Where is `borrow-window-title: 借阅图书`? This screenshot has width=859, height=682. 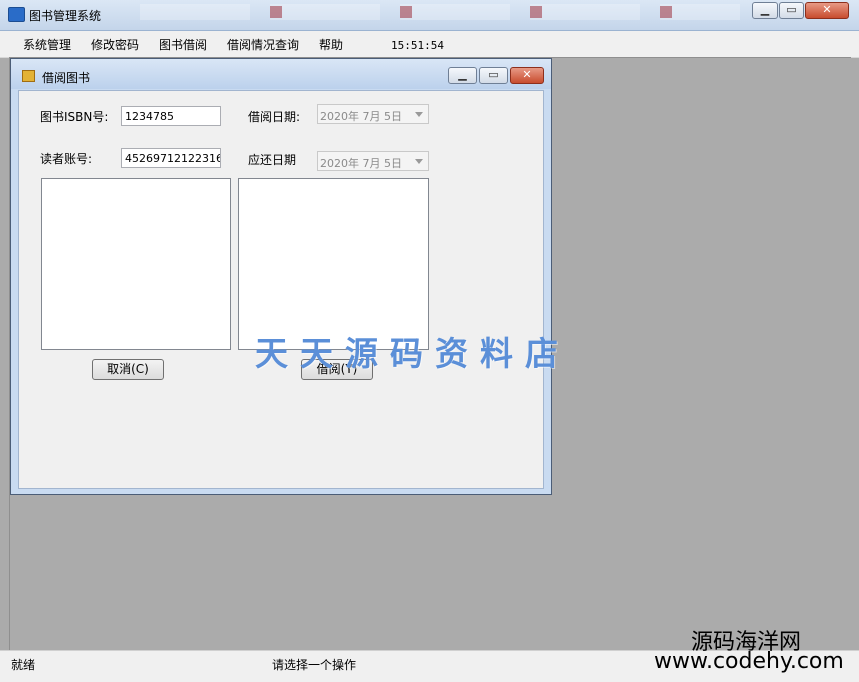 borrow-window-title: 借阅图书 is located at coordinates (66, 78).